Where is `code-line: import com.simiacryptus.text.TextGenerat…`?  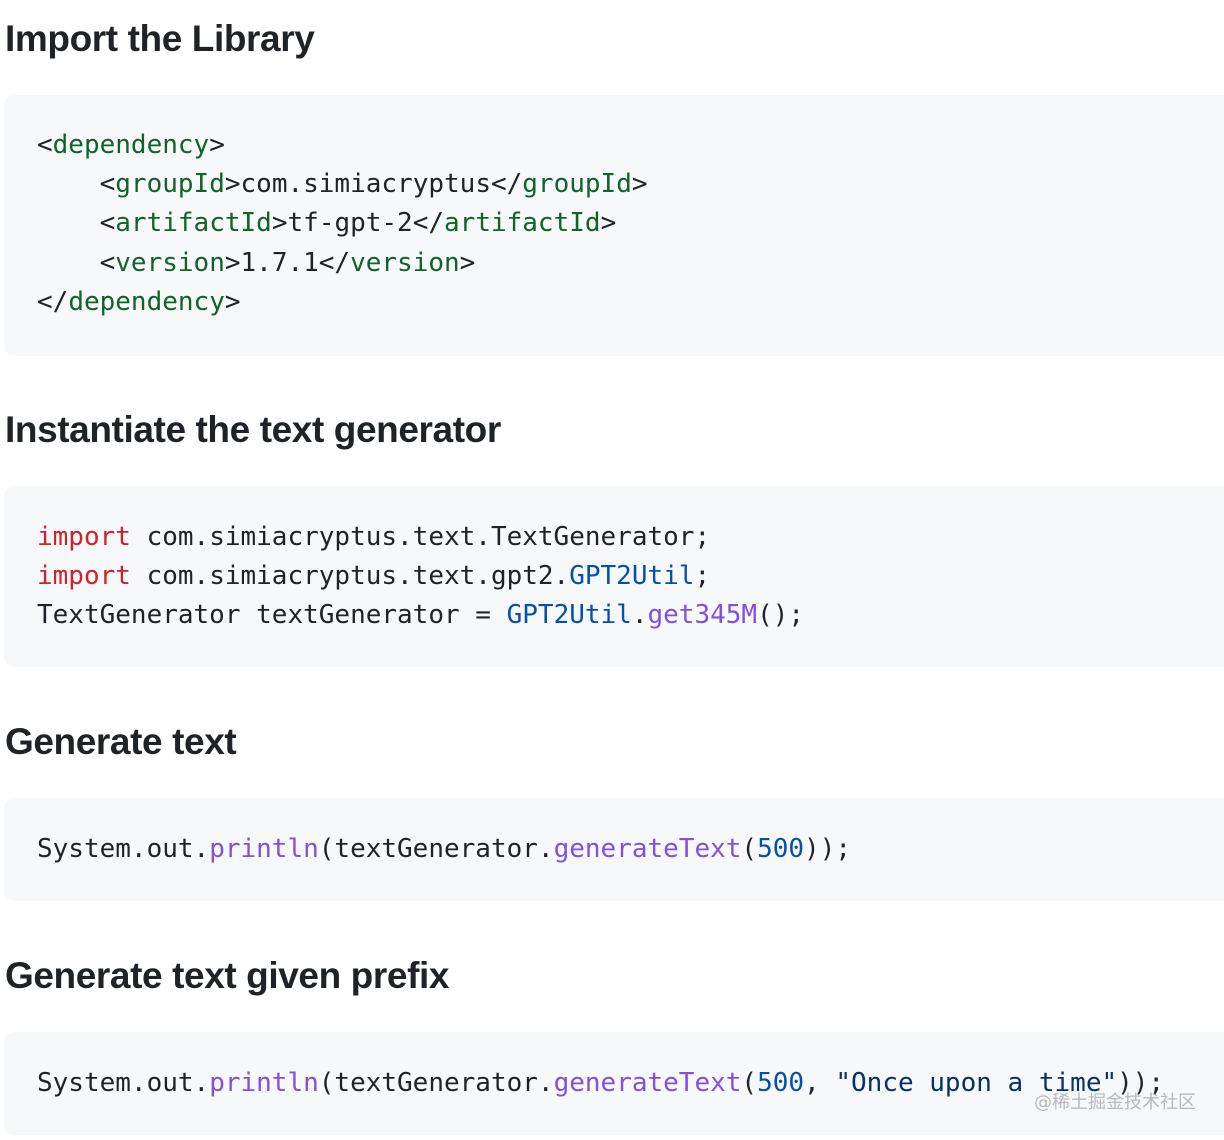 code-line: import com.simiacryptus.text.TextGenerat… is located at coordinates (374, 537).